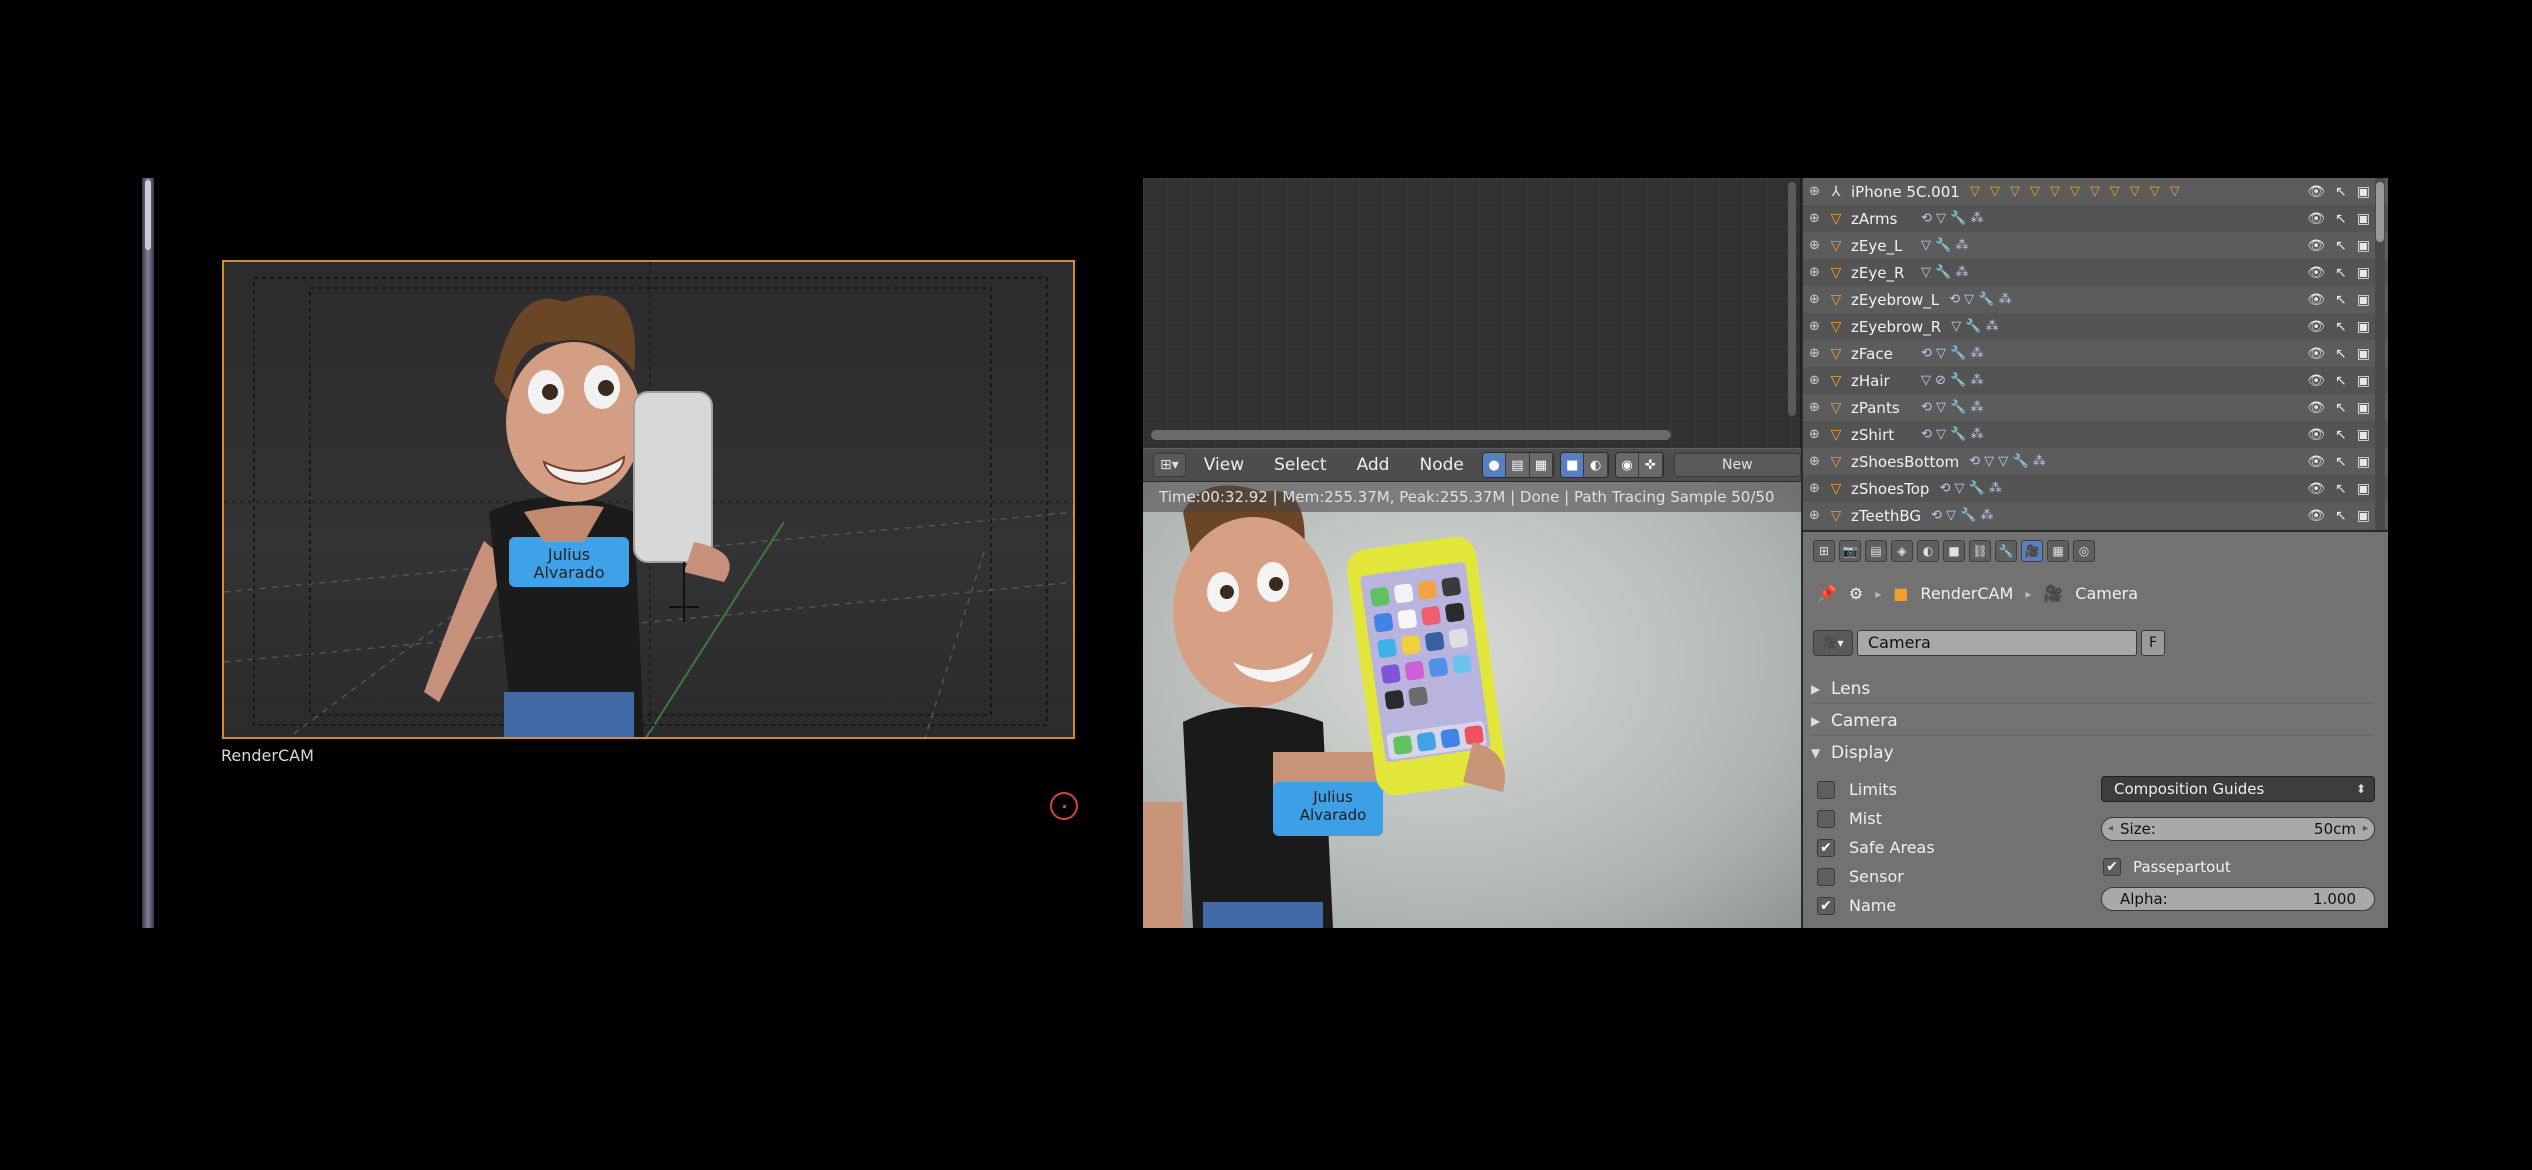 This screenshot has height=1170, width=2532. What do you see at coordinates (1881, 408) in the screenshot?
I see `outliner-item-label: zPants` at bounding box center [1881, 408].